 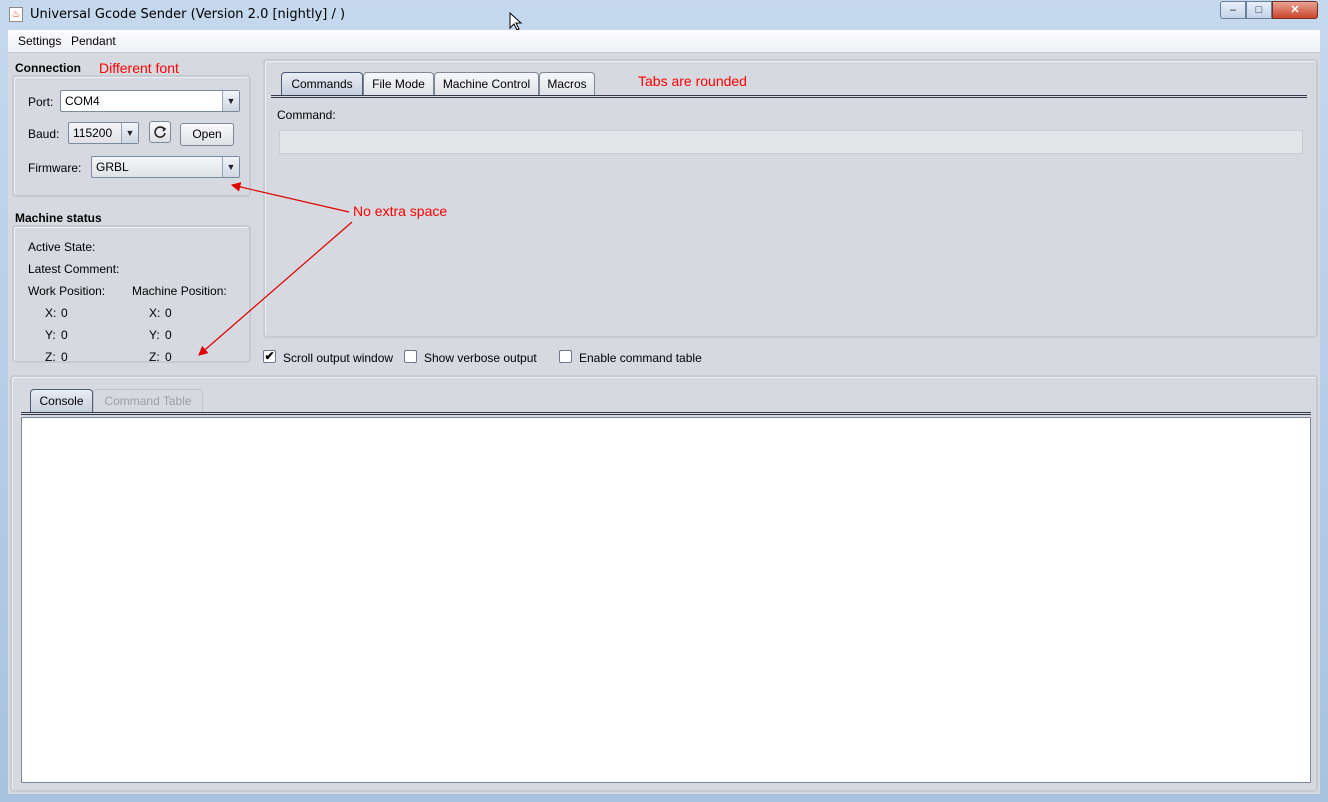 I want to click on annotation-arrows, so click(x=275, y=269).